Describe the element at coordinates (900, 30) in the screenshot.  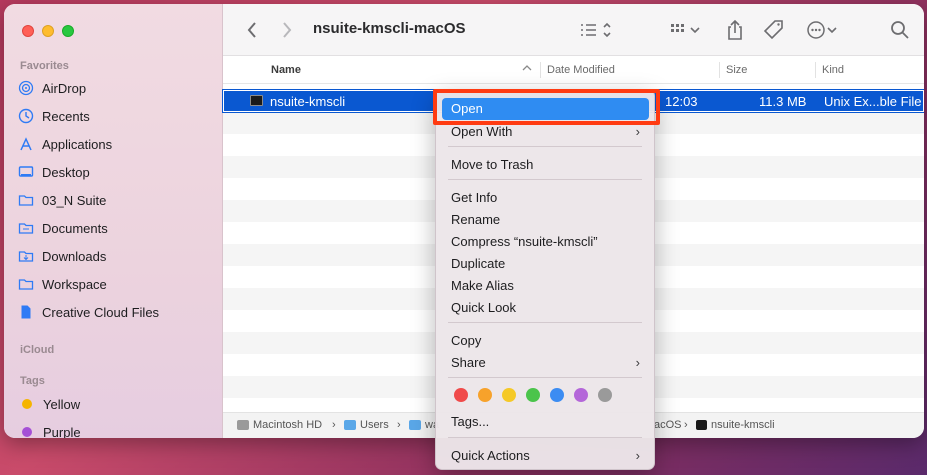
I see `search-icon` at that location.